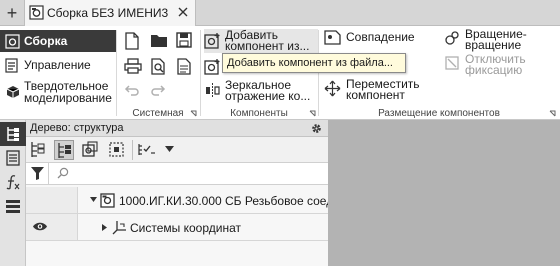 Image resolution: width=560 pixels, height=266 pixels. I want to click on nav-item-solid-modeling: Твердотельное моделирование, so click(58, 92).